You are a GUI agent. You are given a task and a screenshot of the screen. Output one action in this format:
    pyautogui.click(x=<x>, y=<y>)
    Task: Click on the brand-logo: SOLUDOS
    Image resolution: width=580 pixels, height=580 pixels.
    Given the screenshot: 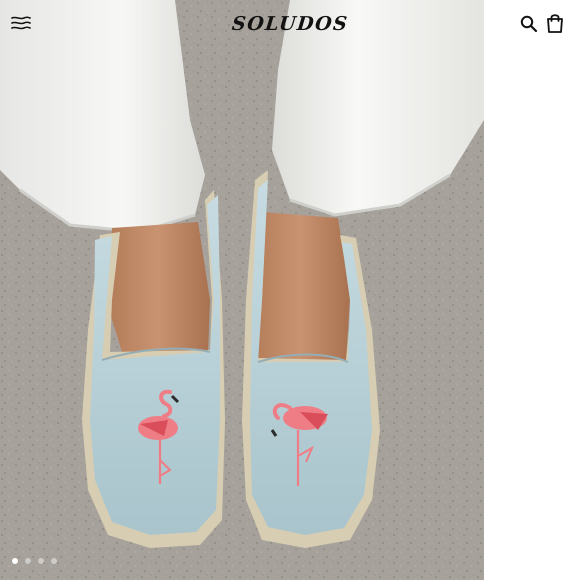 What is the action you would take?
    pyautogui.click(x=290, y=24)
    